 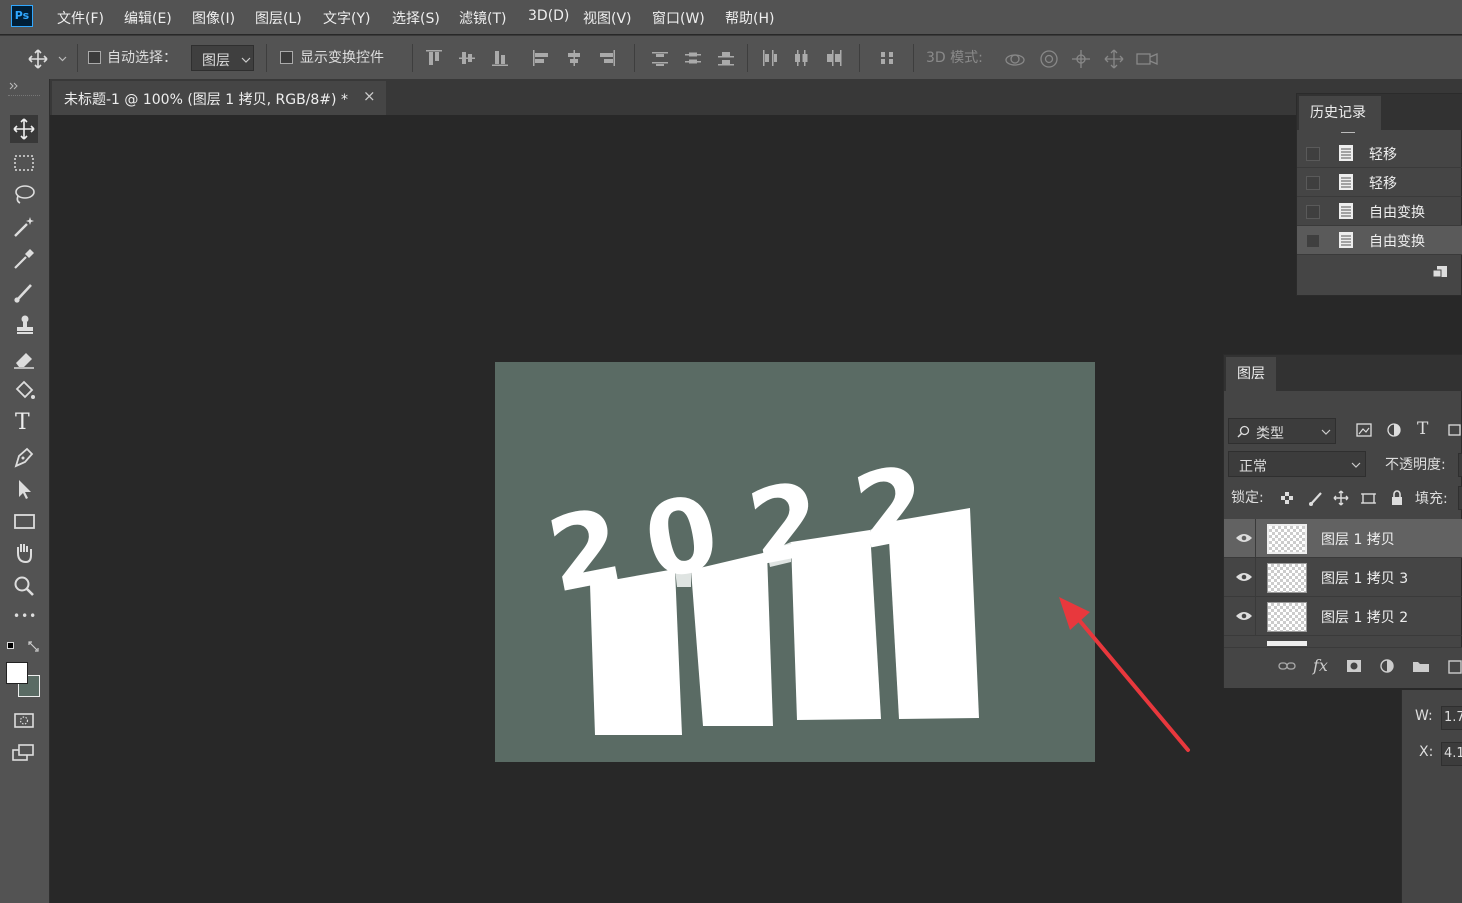 I want to click on filter-pixel-layers-icon, so click(x=1364, y=430).